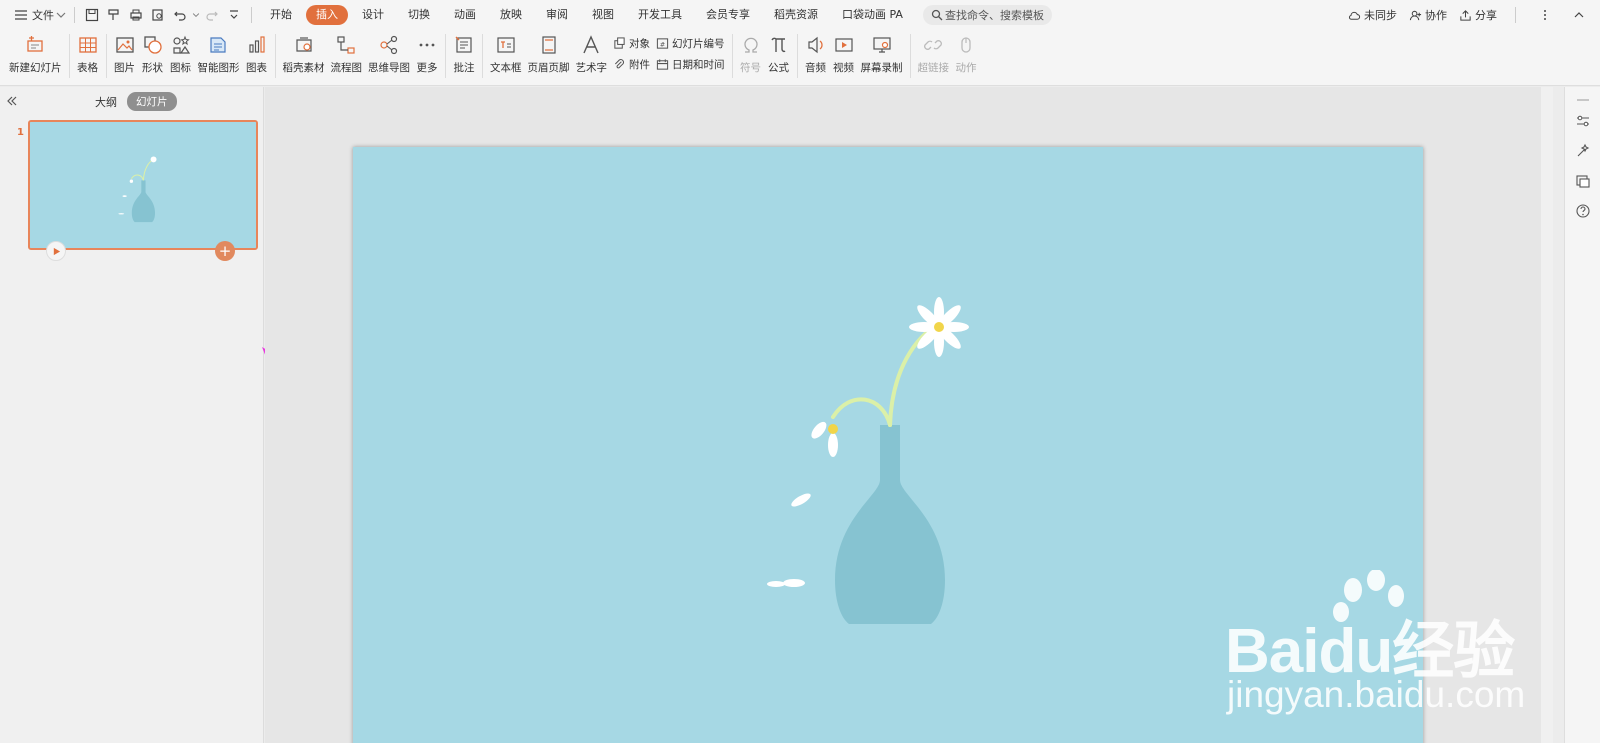 Image resolution: width=1600 pixels, height=743 pixels. What do you see at coordinates (506, 55) in the screenshot?
I see `textbox-button: 文本框` at bounding box center [506, 55].